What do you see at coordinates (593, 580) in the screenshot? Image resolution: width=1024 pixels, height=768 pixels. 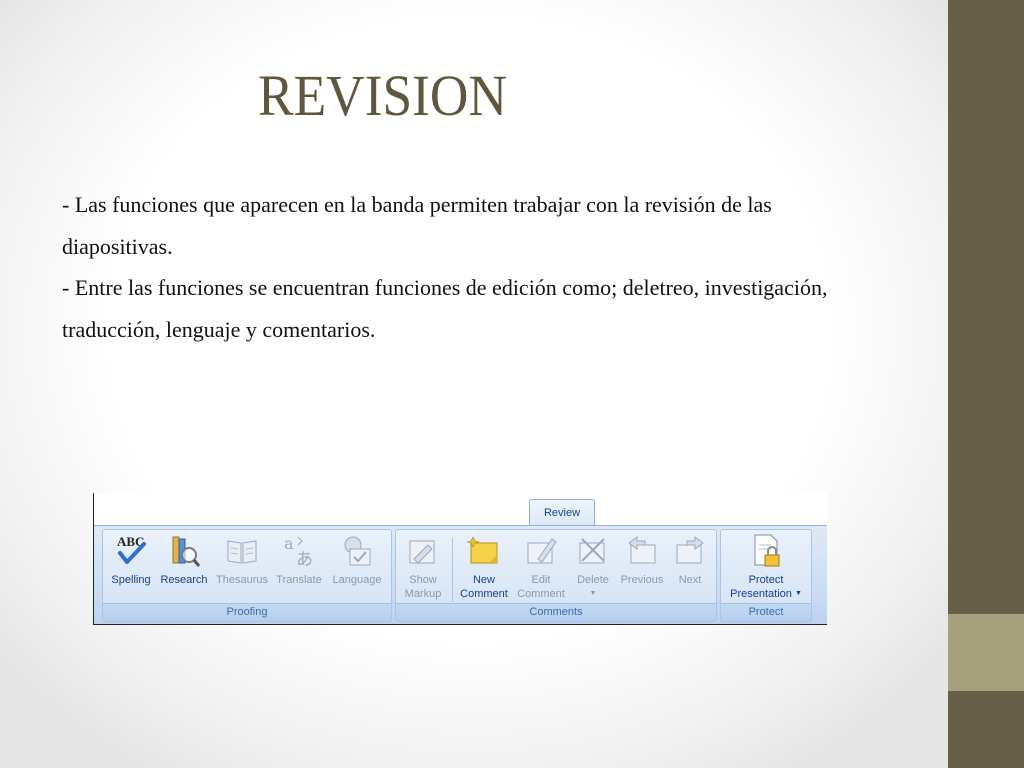 I see `delete-comment-label: Delete` at bounding box center [593, 580].